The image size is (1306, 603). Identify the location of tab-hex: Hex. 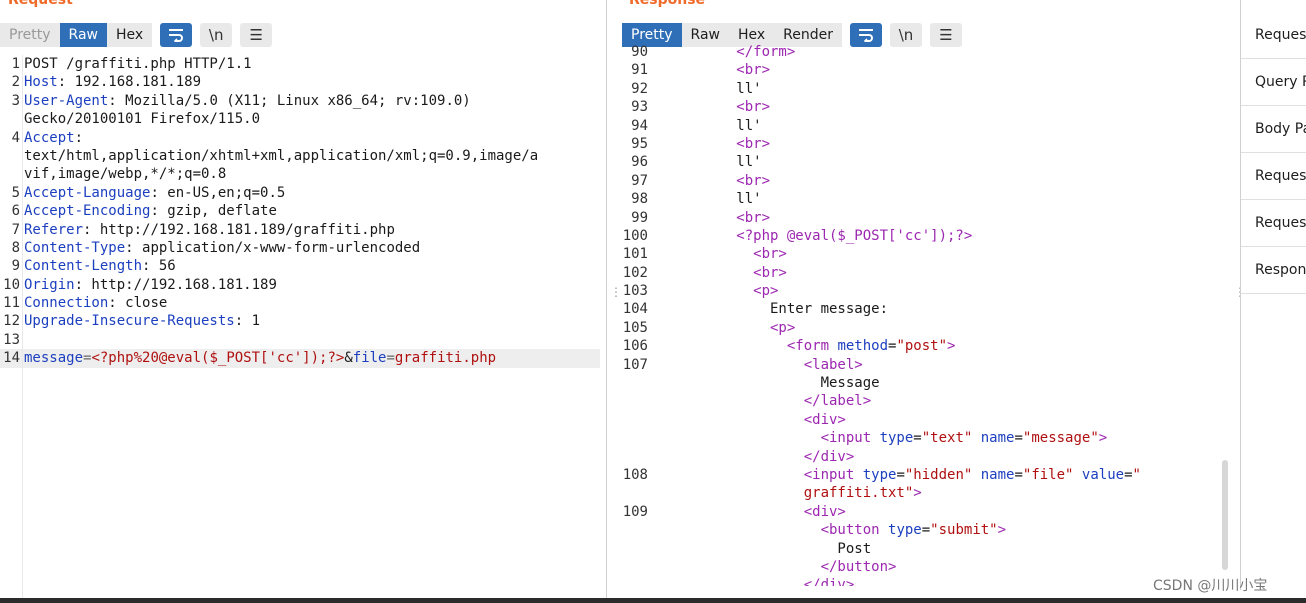
(129, 35).